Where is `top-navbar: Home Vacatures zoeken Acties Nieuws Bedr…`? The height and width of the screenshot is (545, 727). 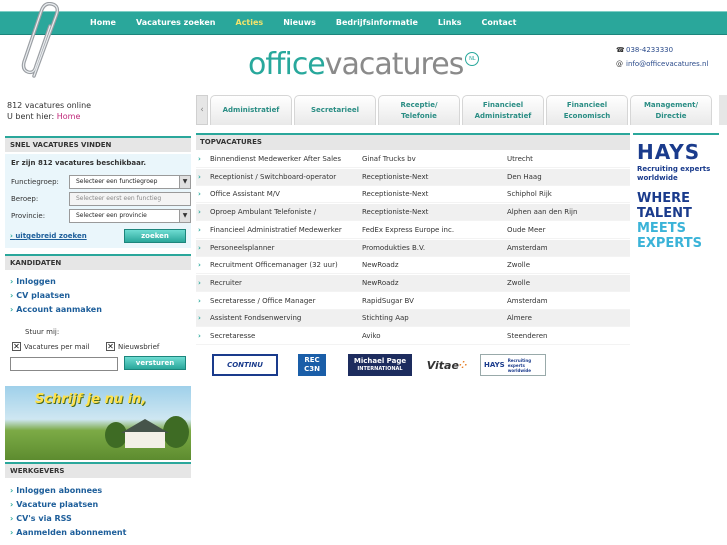 top-navbar: Home Vacatures zoeken Acties Nieuws Bedr… is located at coordinates (363, 23).